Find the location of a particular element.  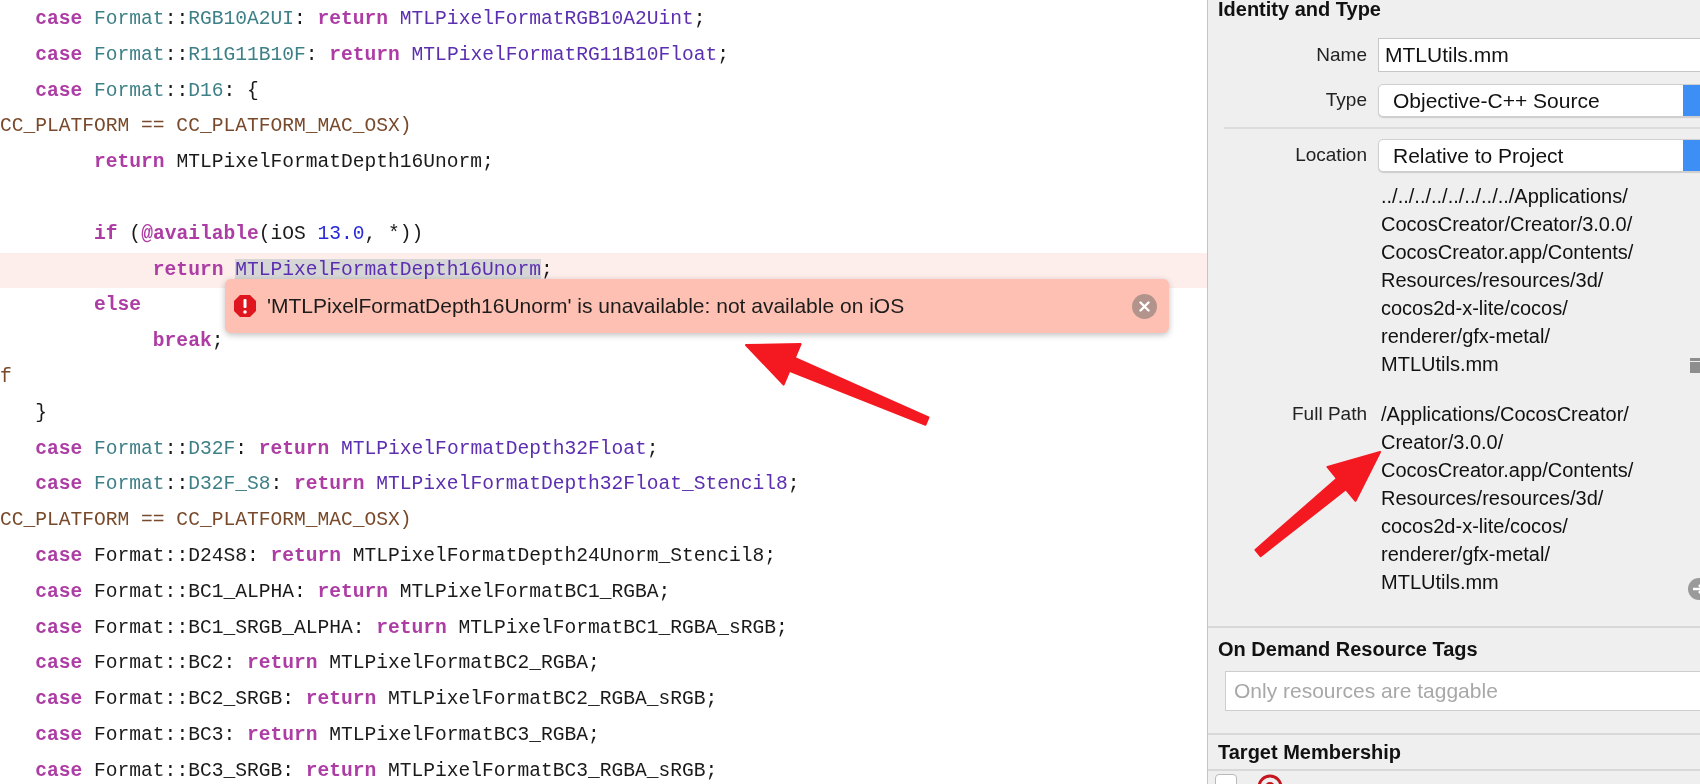

field-label: Full Path is located at coordinates (1329, 414).